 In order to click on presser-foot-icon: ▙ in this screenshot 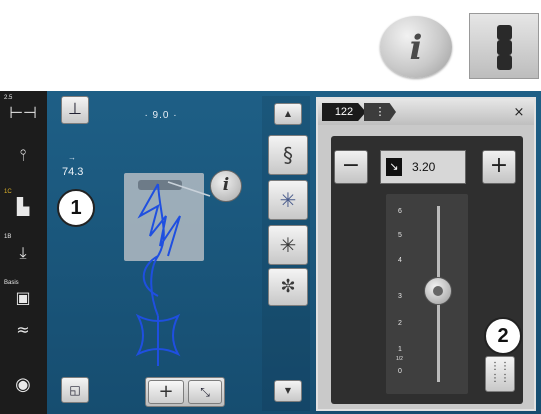, I will do `click(23, 206)`.